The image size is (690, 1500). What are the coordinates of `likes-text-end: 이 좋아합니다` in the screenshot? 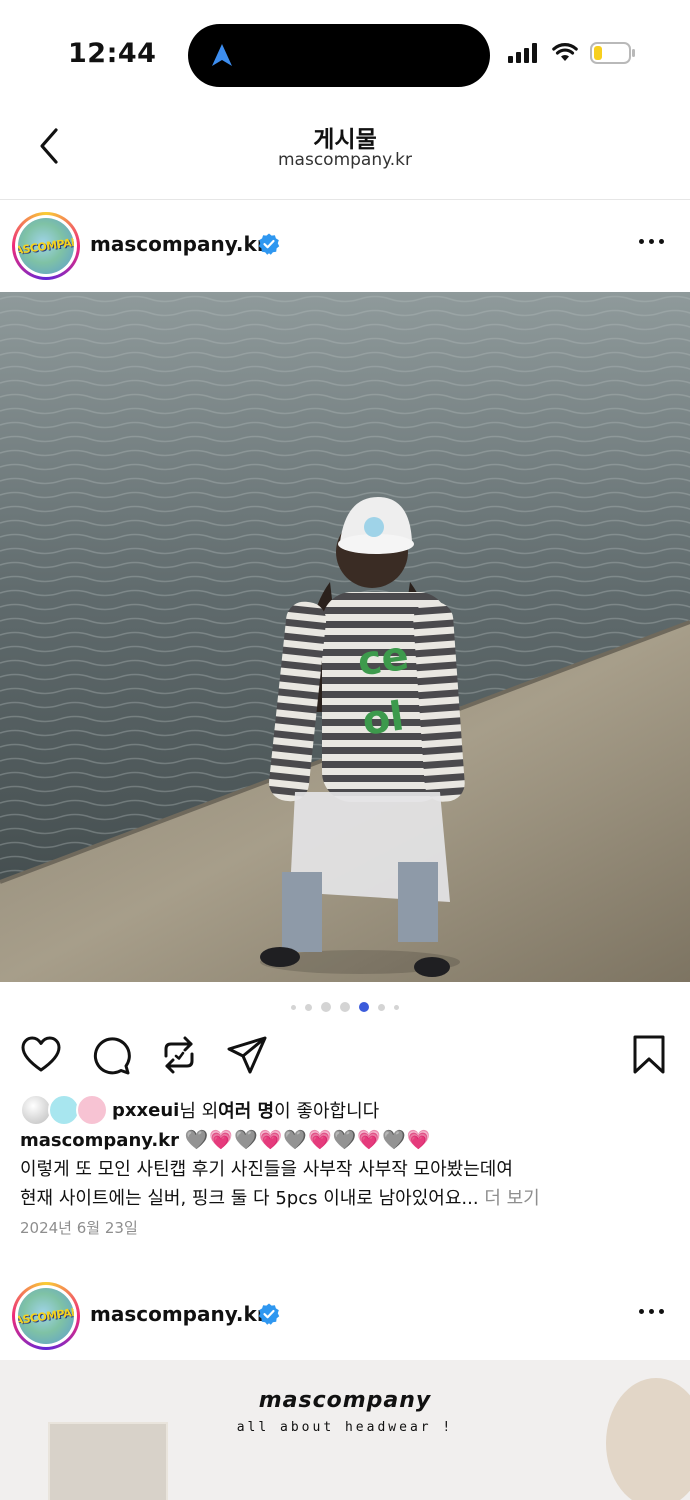 It's located at (327, 1111).